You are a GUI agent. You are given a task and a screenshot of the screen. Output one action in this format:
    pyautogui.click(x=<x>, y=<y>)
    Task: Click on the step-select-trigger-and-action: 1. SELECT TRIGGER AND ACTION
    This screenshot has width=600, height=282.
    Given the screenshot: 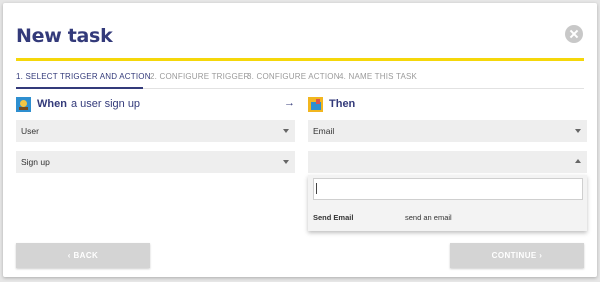 What is the action you would take?
    pyautogui.click(x=83, y=77)
    